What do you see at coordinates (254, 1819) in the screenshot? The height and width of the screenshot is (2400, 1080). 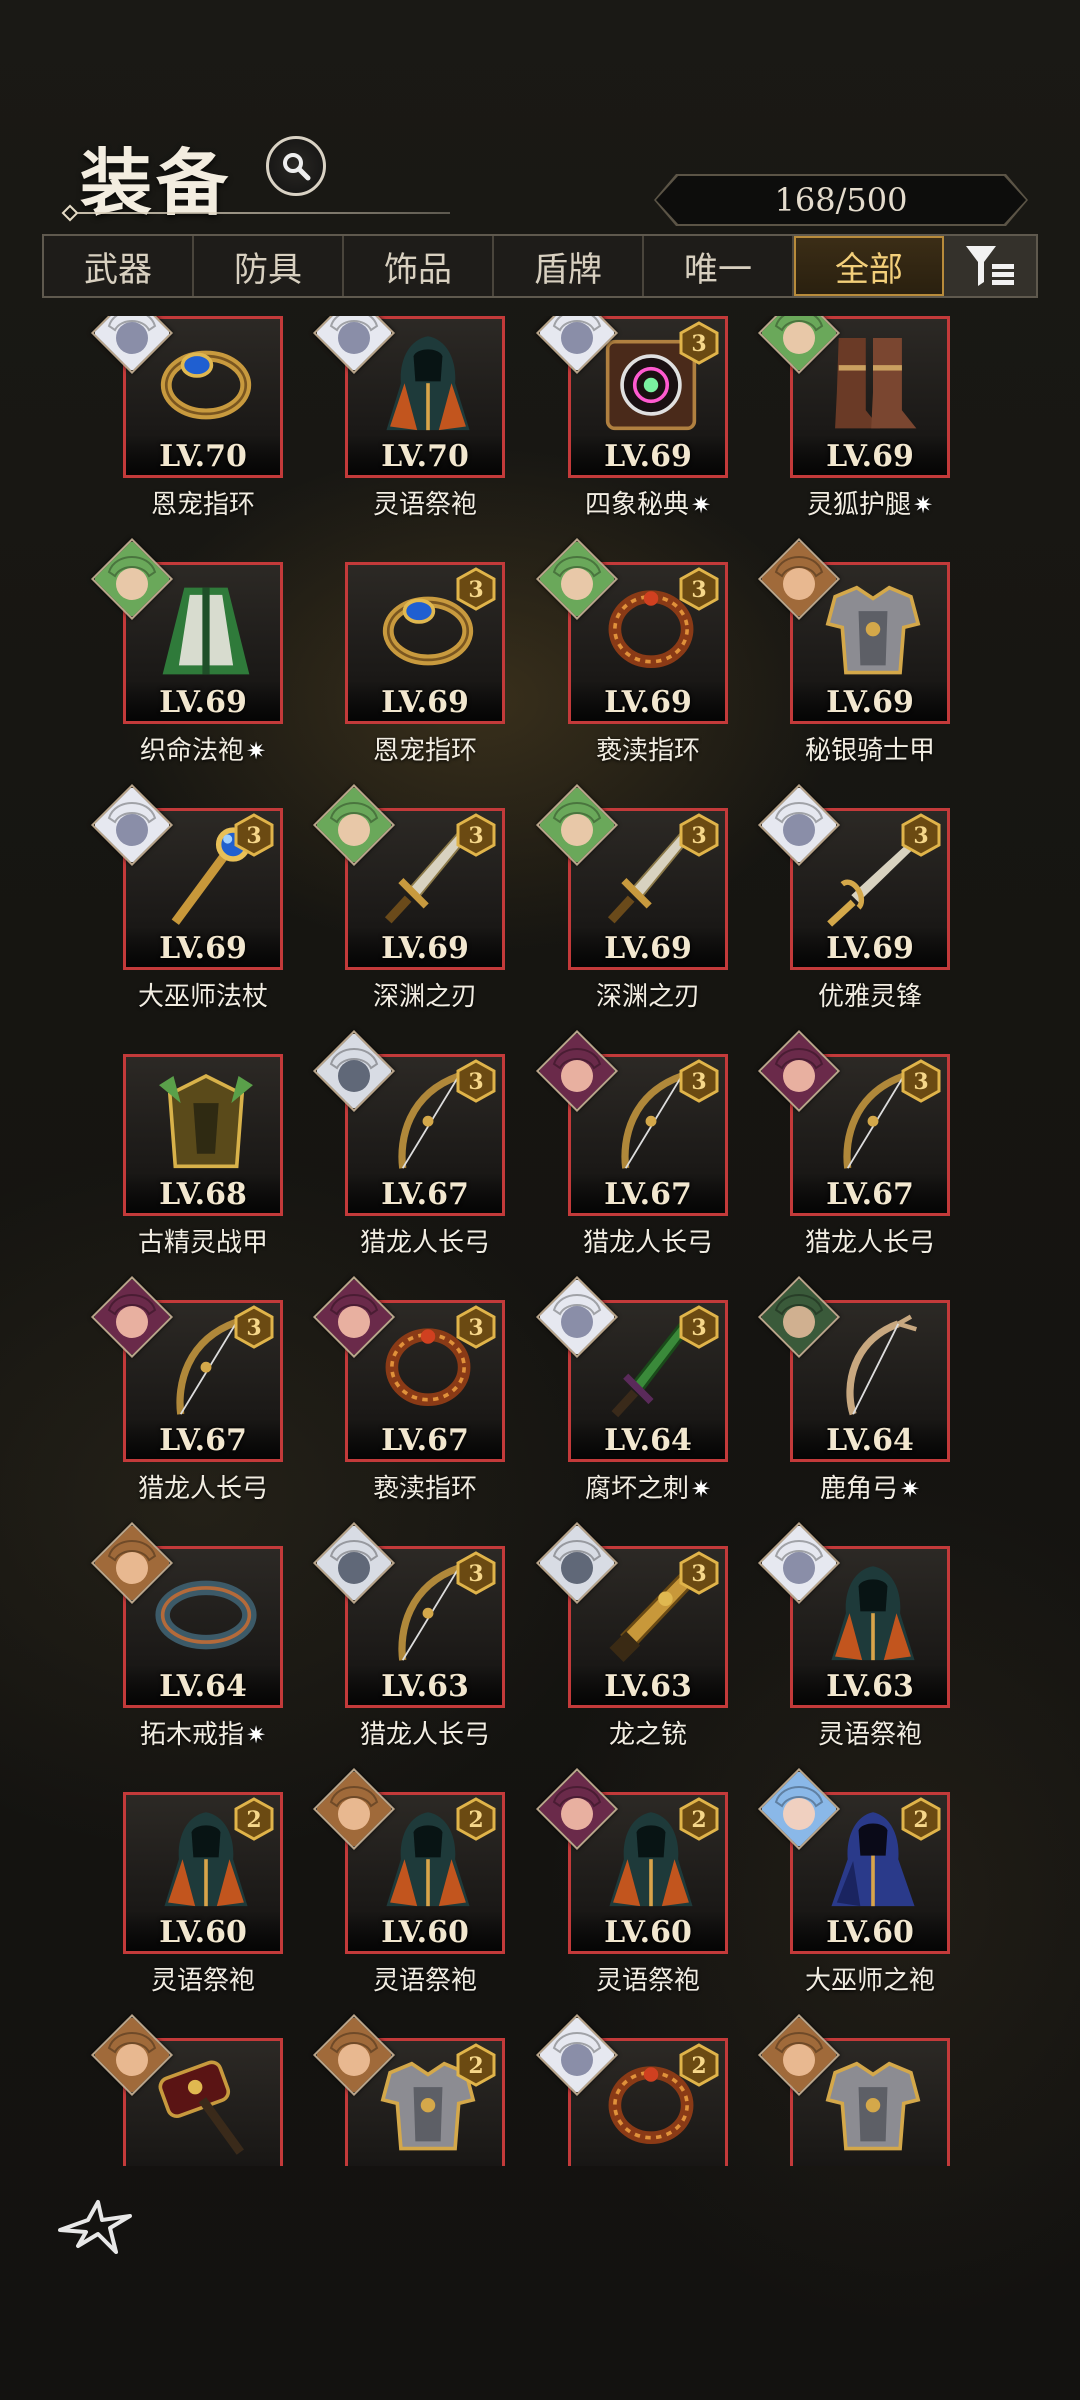 I see `hexagon-icon: 2` at bounding box center [254, 1819].